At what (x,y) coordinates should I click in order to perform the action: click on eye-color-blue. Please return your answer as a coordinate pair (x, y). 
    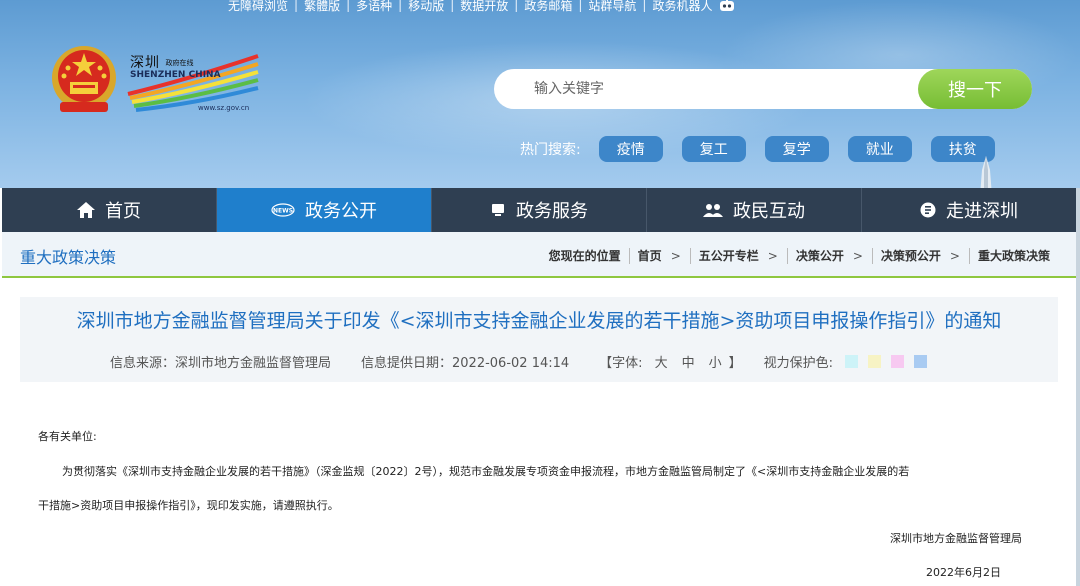
    Looking at the image, I should click on (921, 361).